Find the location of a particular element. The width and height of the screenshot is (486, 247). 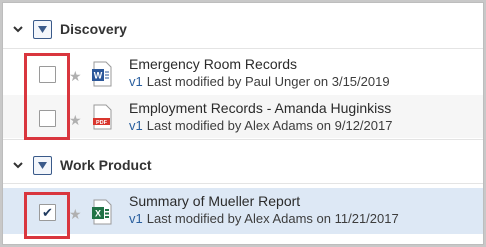

word-letter: W is located at coordinates (98, 76).